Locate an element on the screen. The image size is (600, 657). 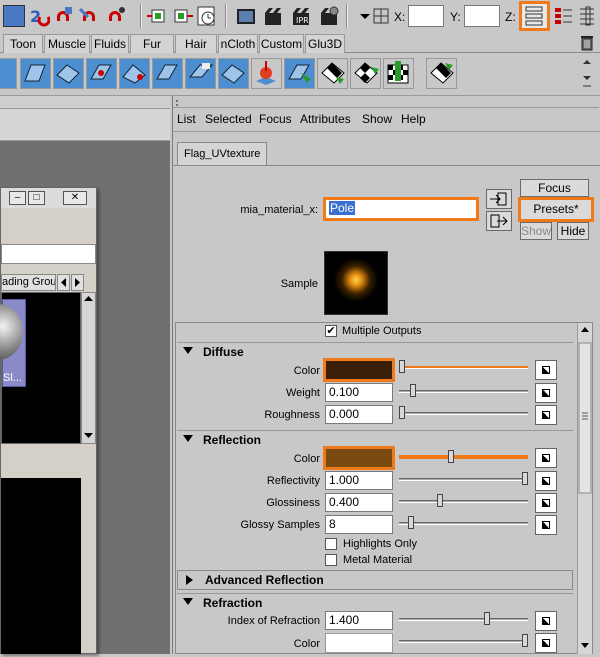
attribute-editor-grip is located at coordinates (386, 103).